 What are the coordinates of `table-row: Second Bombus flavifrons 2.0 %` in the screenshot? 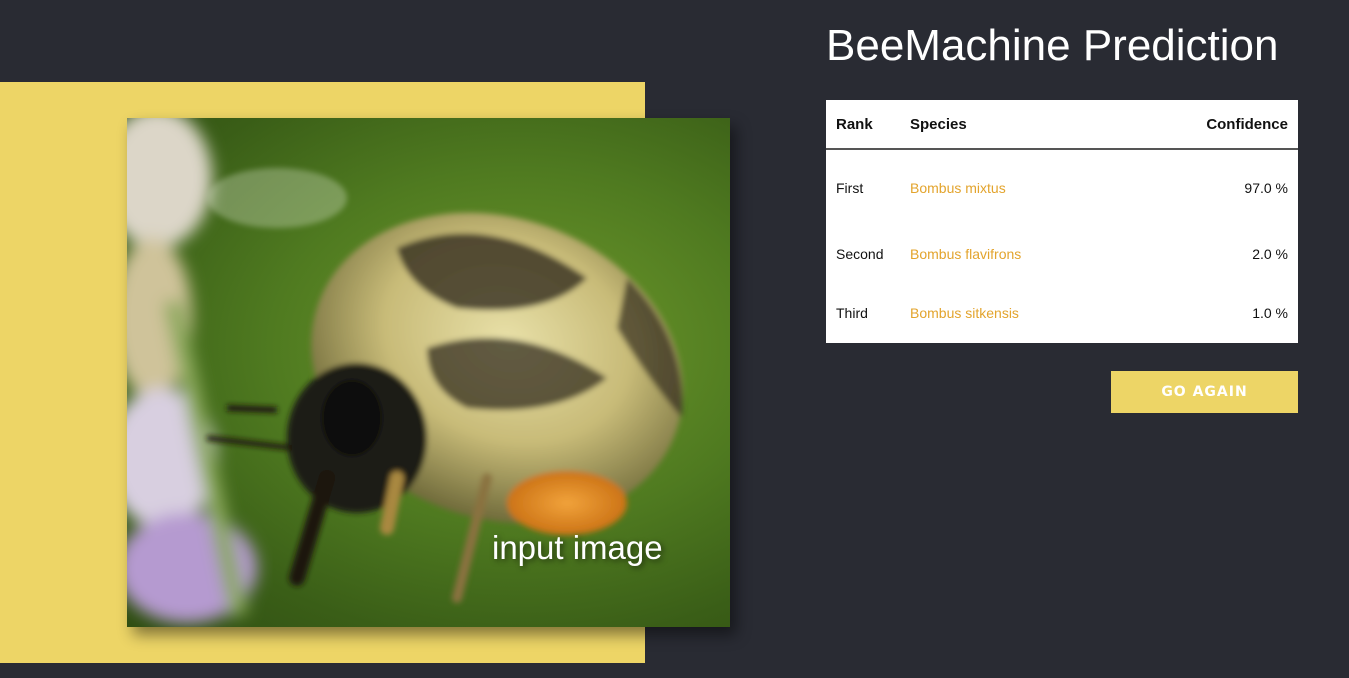 It's located at (1062, 254).